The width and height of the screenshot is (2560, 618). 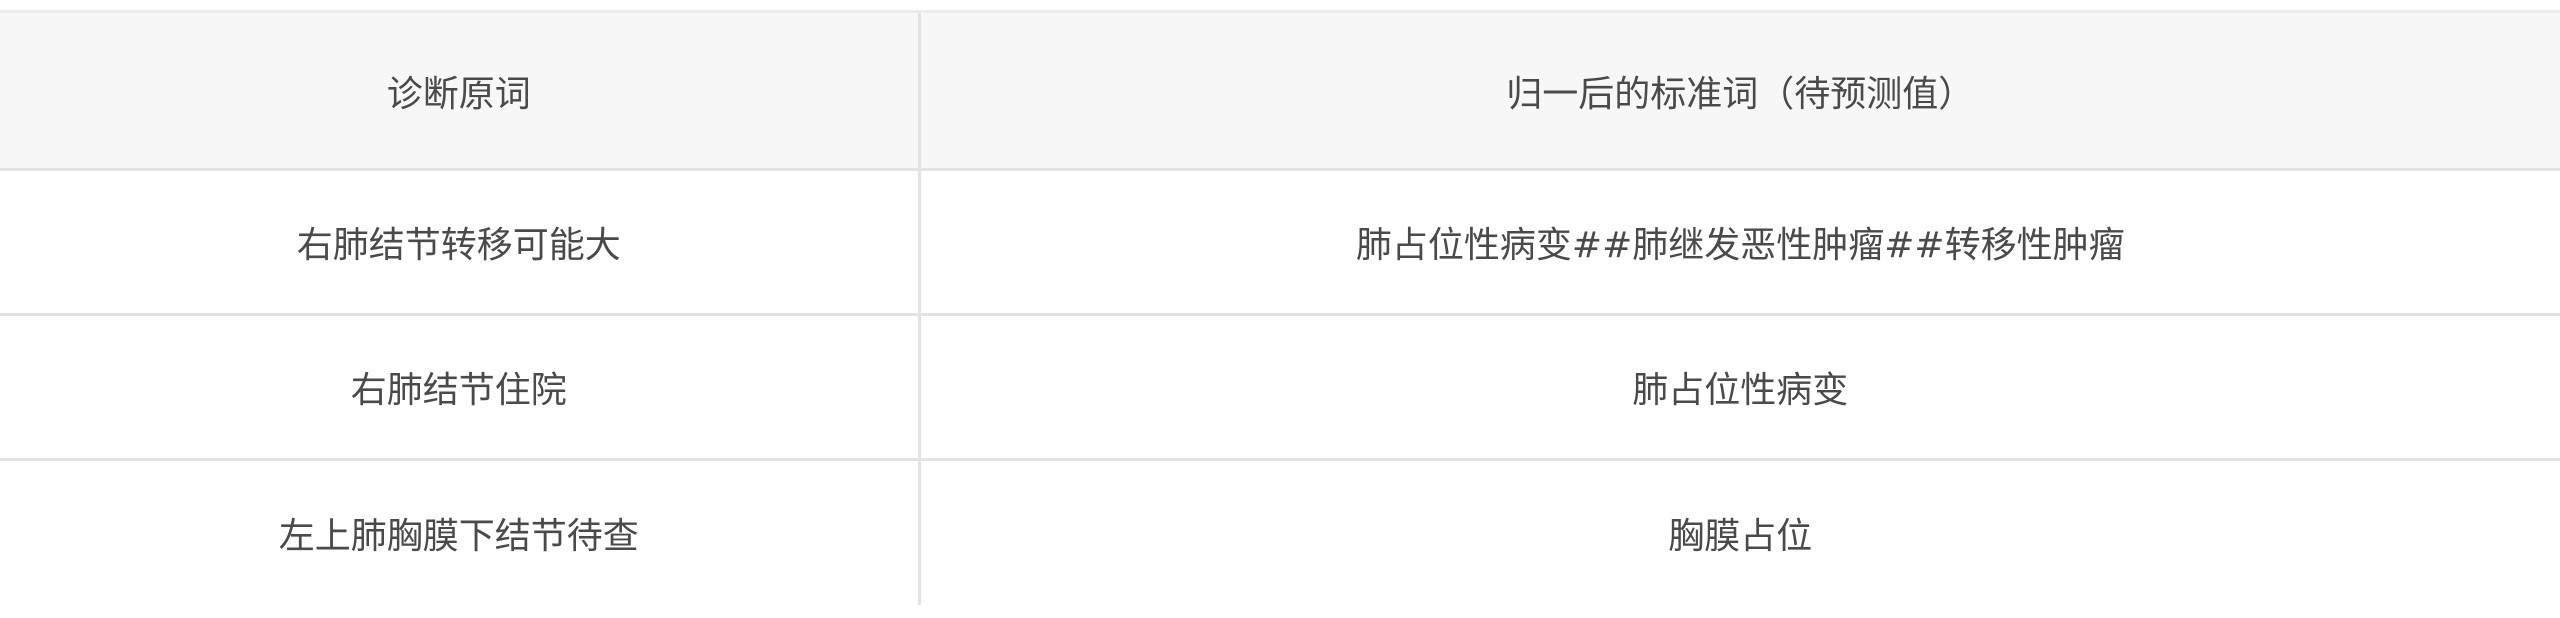 I want to click on cell-original-term: 左上肺胸膜下结节待查, so click(x=458, y=536).